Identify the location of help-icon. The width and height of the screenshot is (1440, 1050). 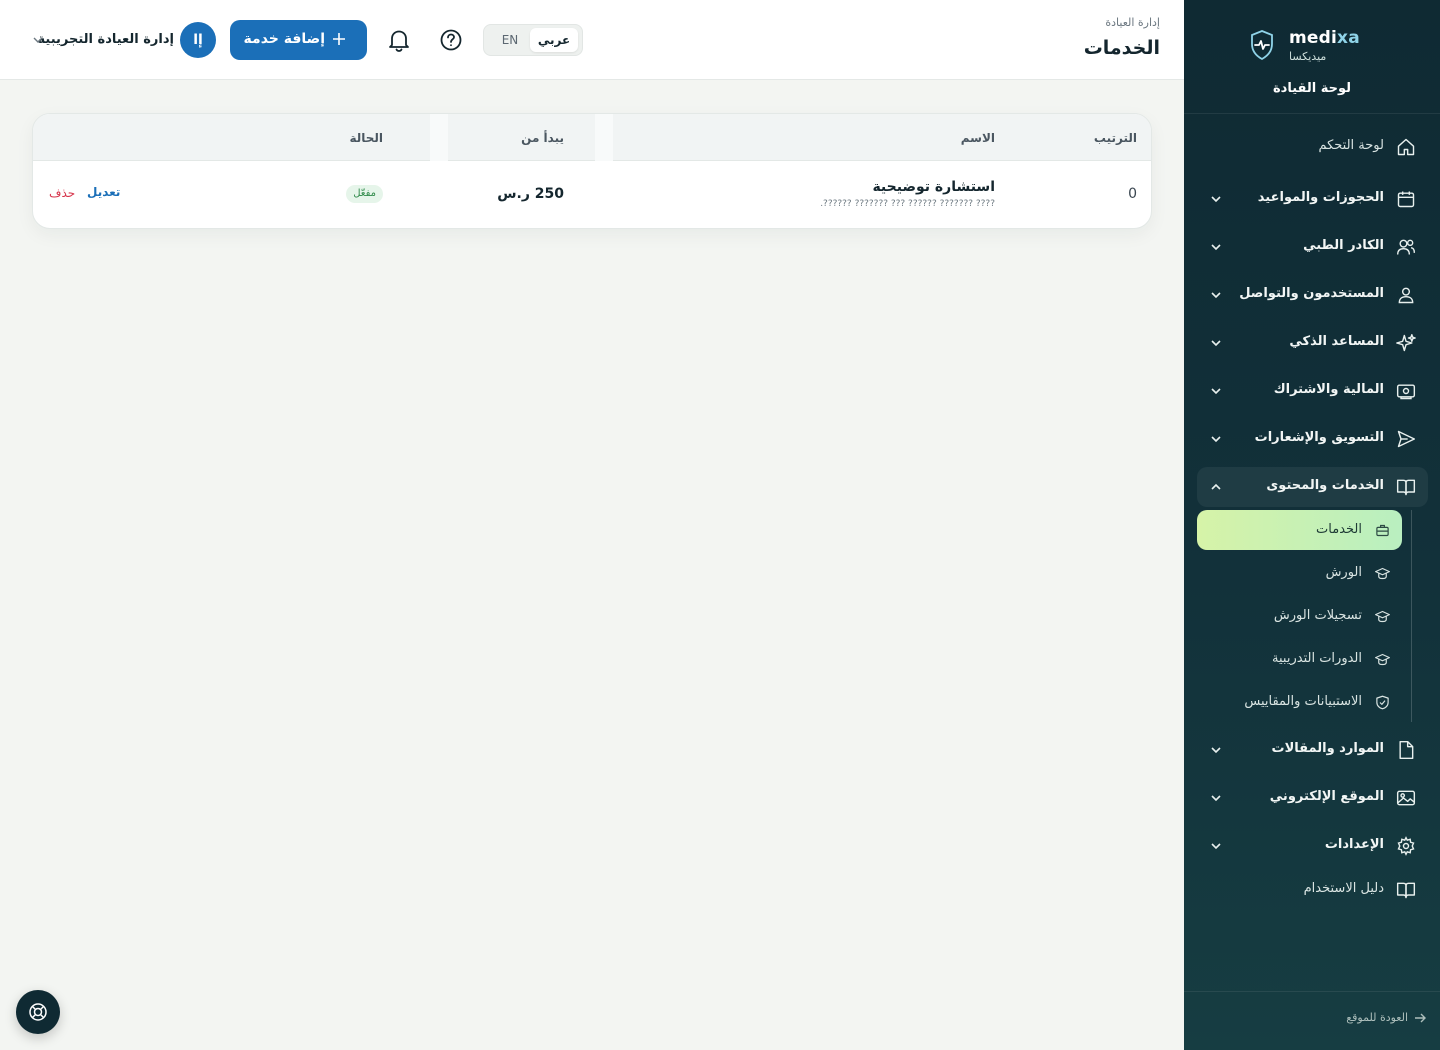
(451, 40).